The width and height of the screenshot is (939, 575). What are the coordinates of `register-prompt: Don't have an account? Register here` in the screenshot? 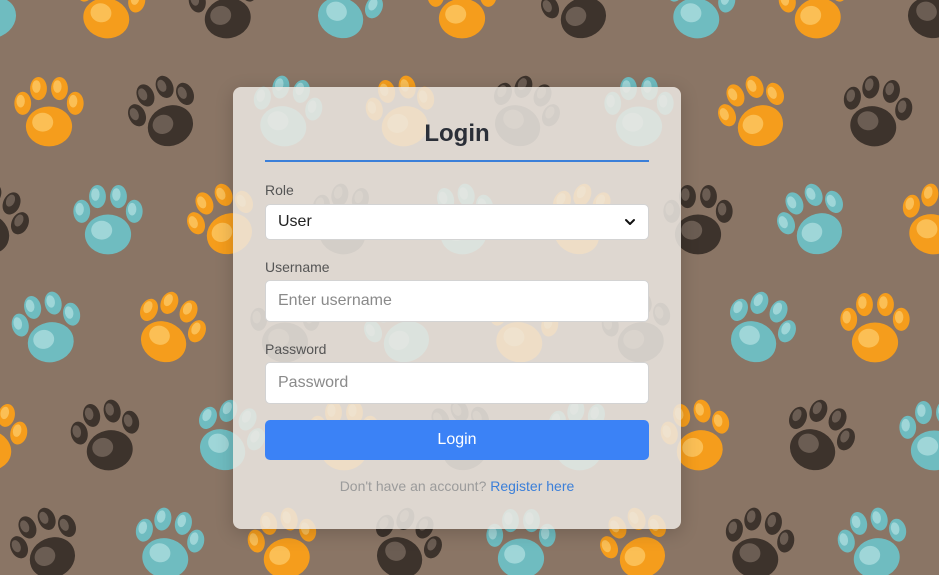 It's located at (457, 486).